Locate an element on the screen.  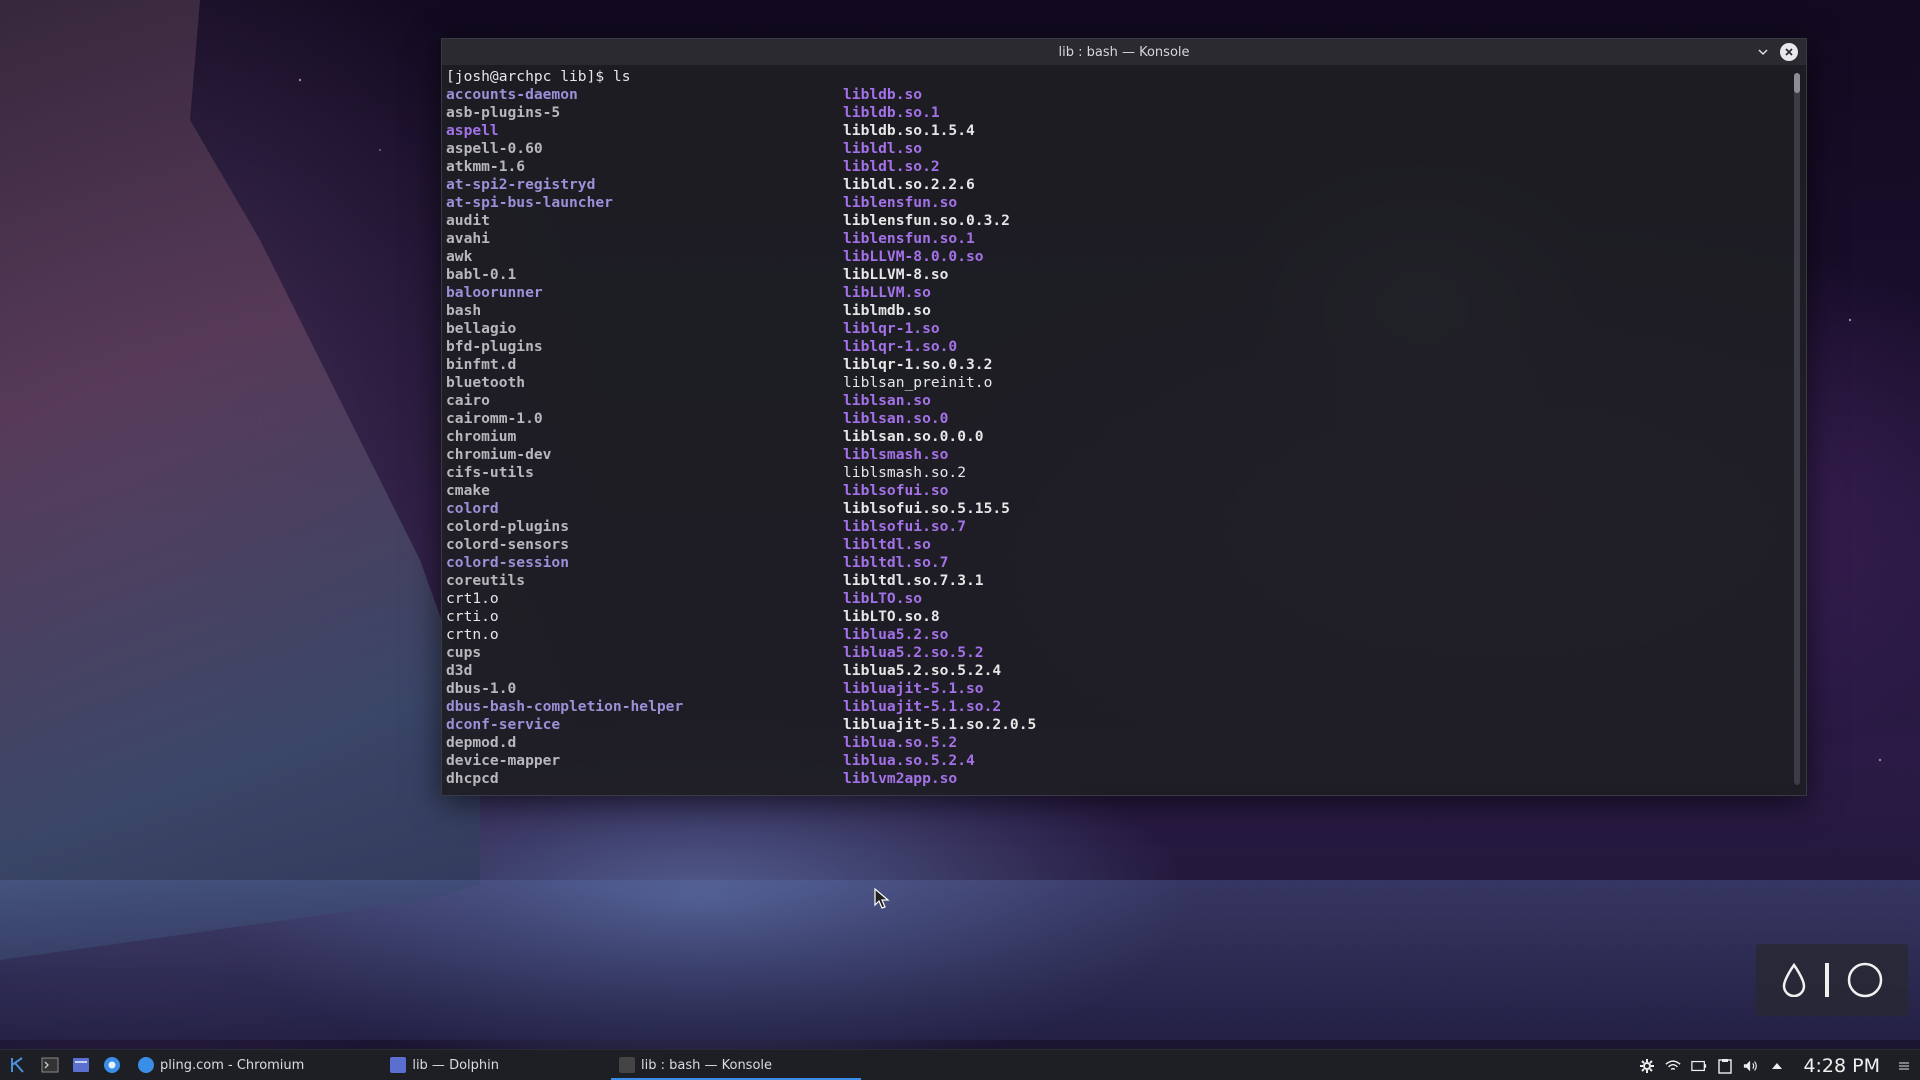
terminal-icon is located at coordinates (50, 1065).